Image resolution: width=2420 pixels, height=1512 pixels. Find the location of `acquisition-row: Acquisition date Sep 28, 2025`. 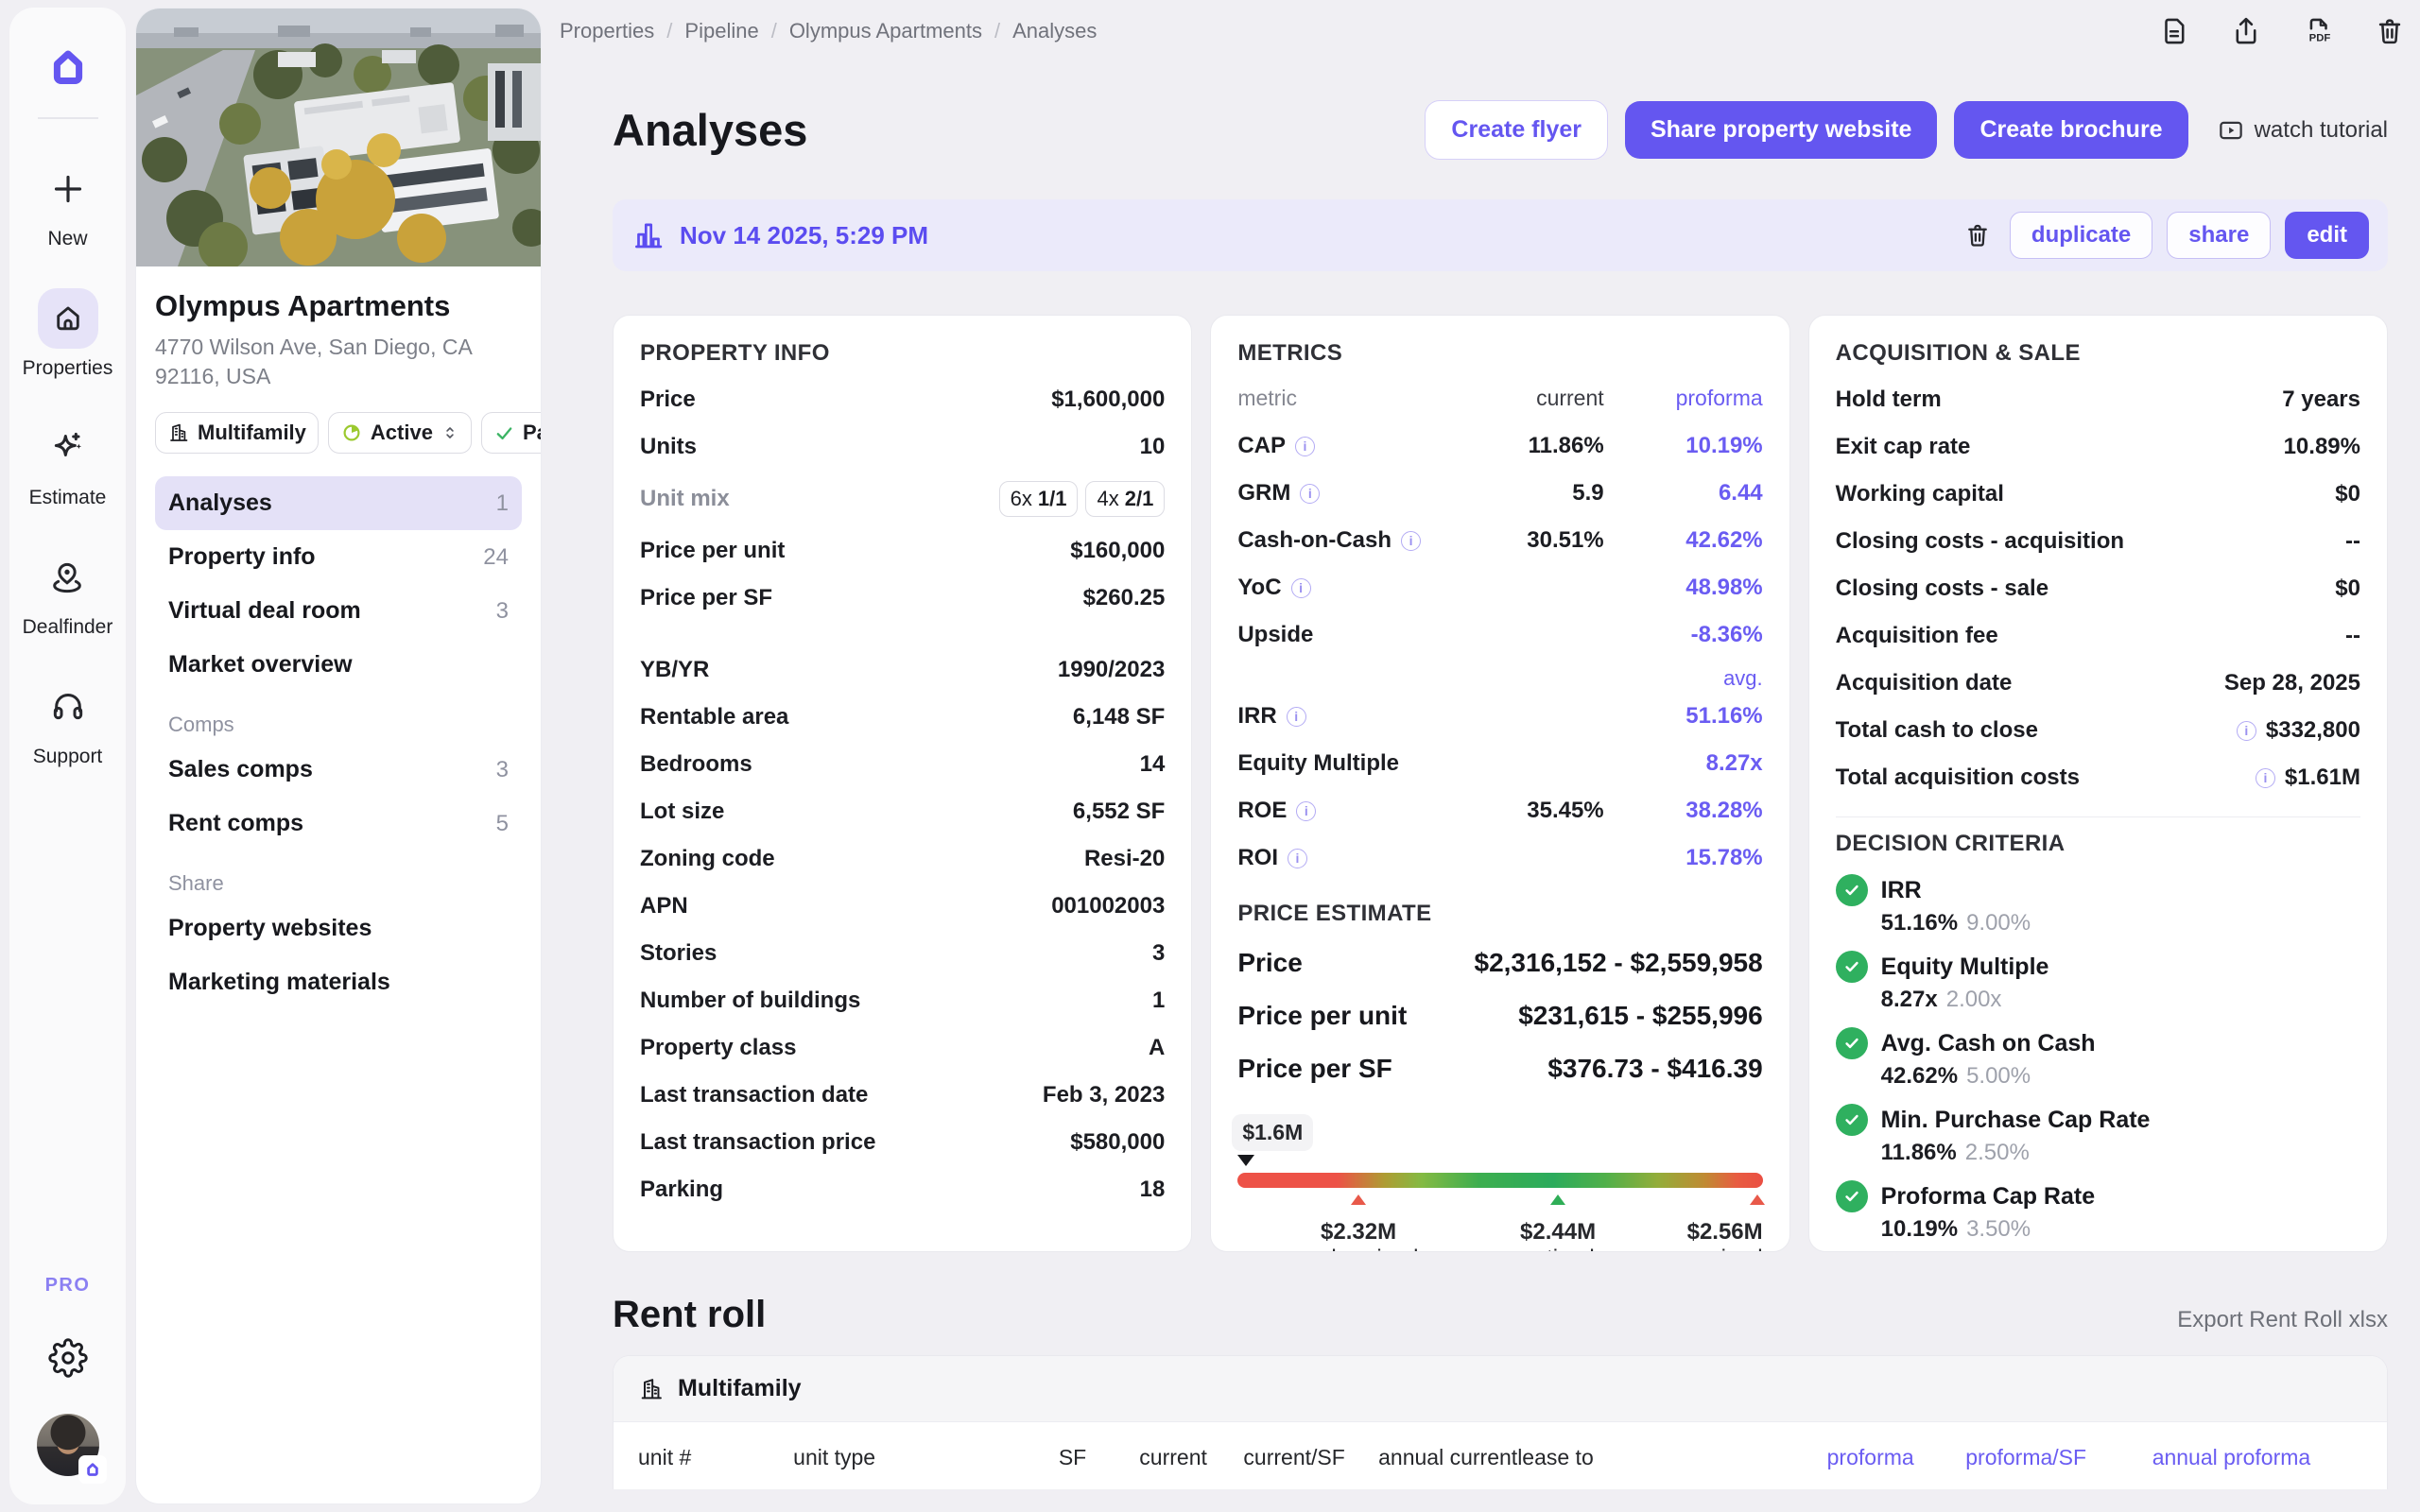

acquisition-row: Acquisition date Sep 28, 2025 is located at coordinates (2097, 683).